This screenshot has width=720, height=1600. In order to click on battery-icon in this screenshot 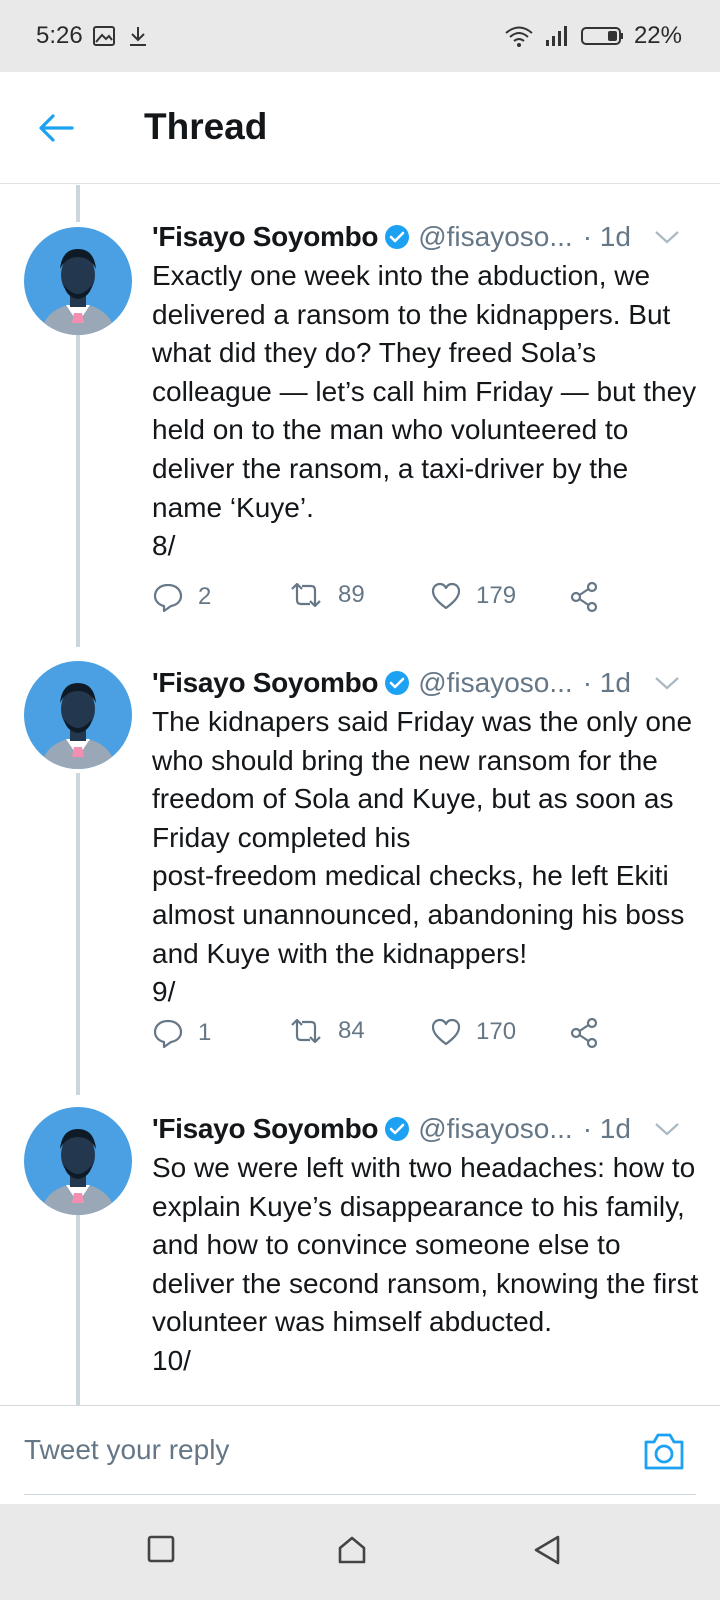, I will do `click(601, 36)`.